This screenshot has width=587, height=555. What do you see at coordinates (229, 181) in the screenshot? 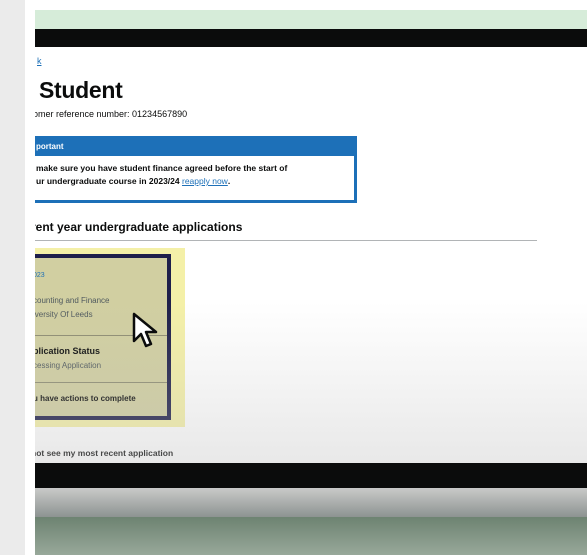
I see `banner-line-2-end: .` at bounding box center [229, 181].